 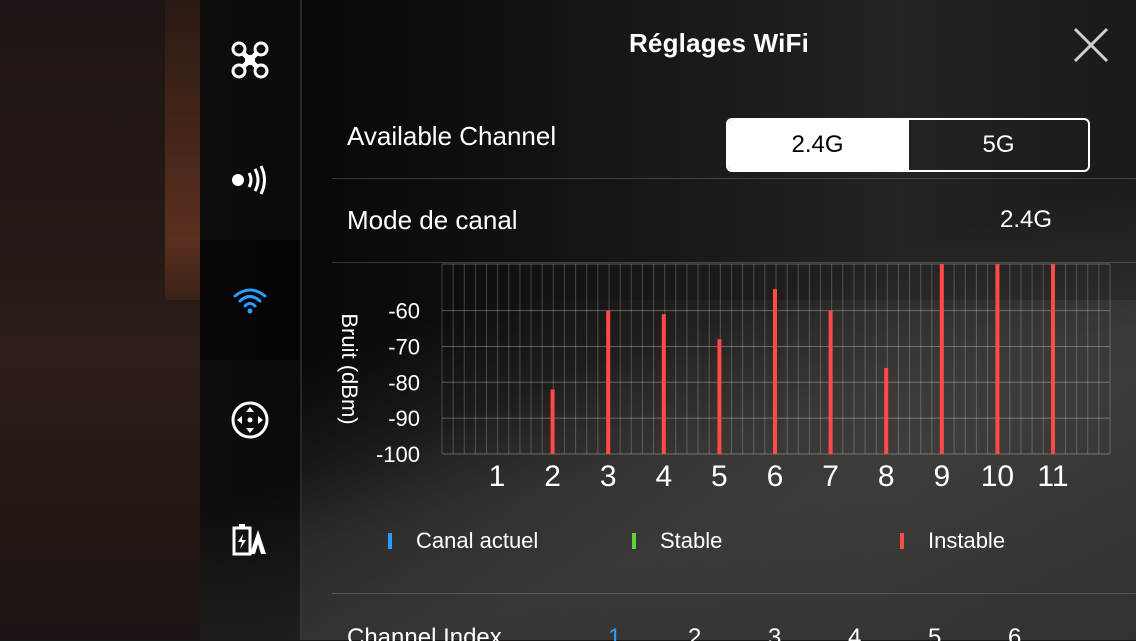 What do you see at coordinates (734, 220) in the screenshot?
I see `channel-mode-row: Mode de canal 2.4G` at bounding box center [734, 220].